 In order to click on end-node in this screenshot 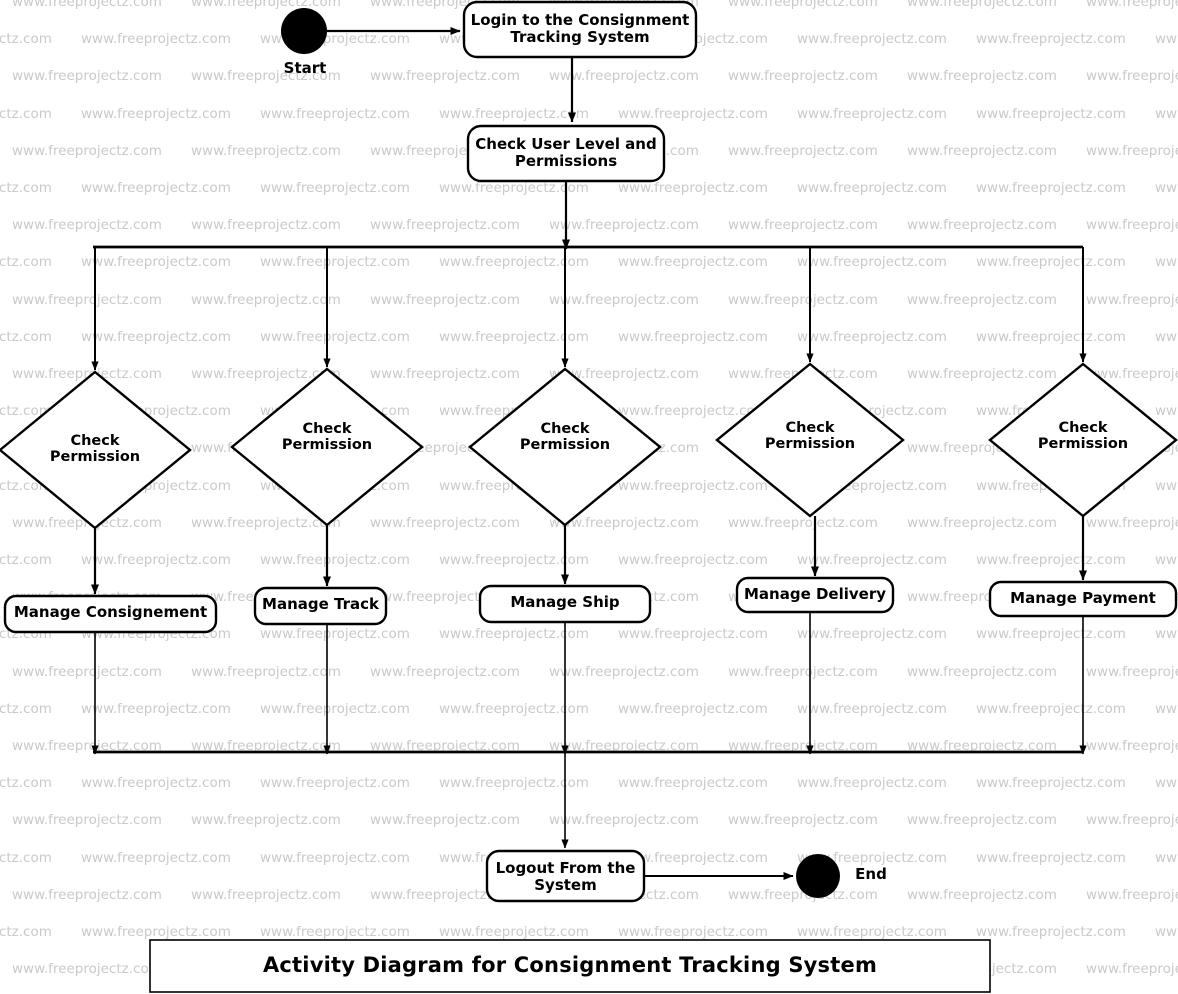, I will do `click(818, 876)`.